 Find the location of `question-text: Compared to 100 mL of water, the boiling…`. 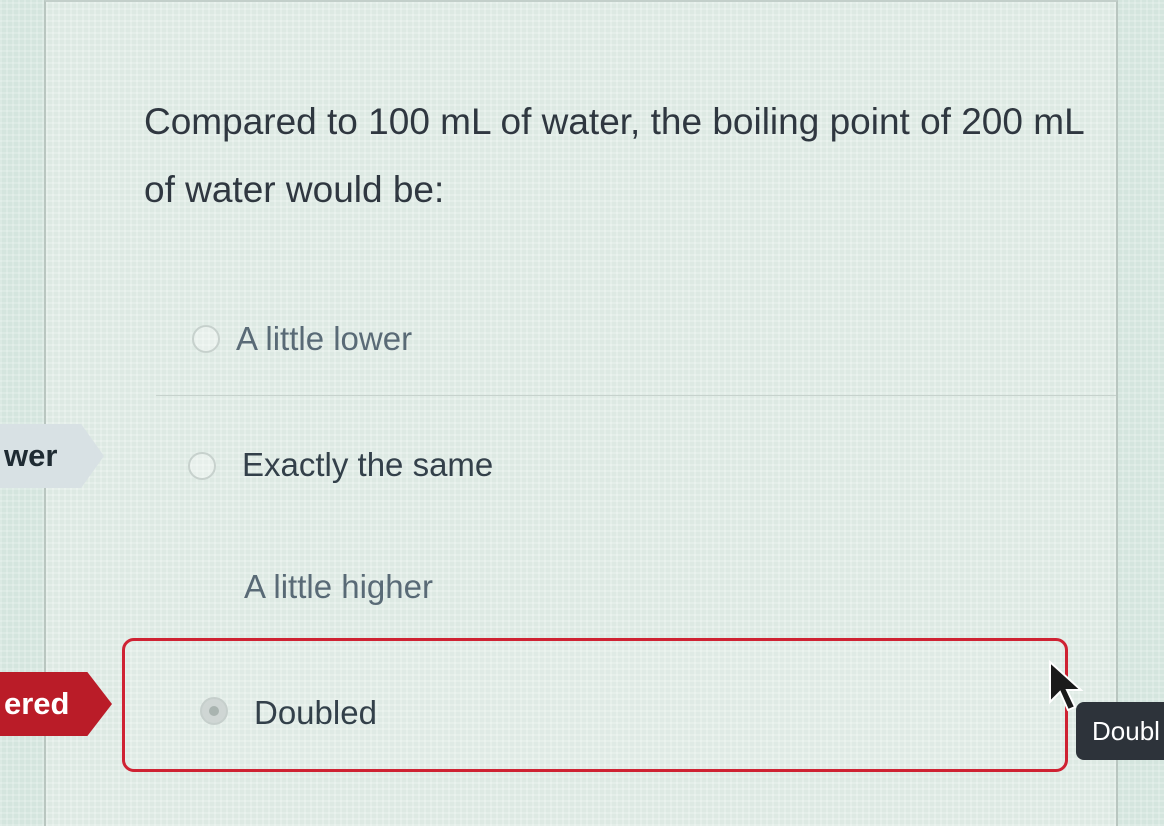

question-text: Compared to 100 mL of water, the boiling… is located at coordinates (614, 155).